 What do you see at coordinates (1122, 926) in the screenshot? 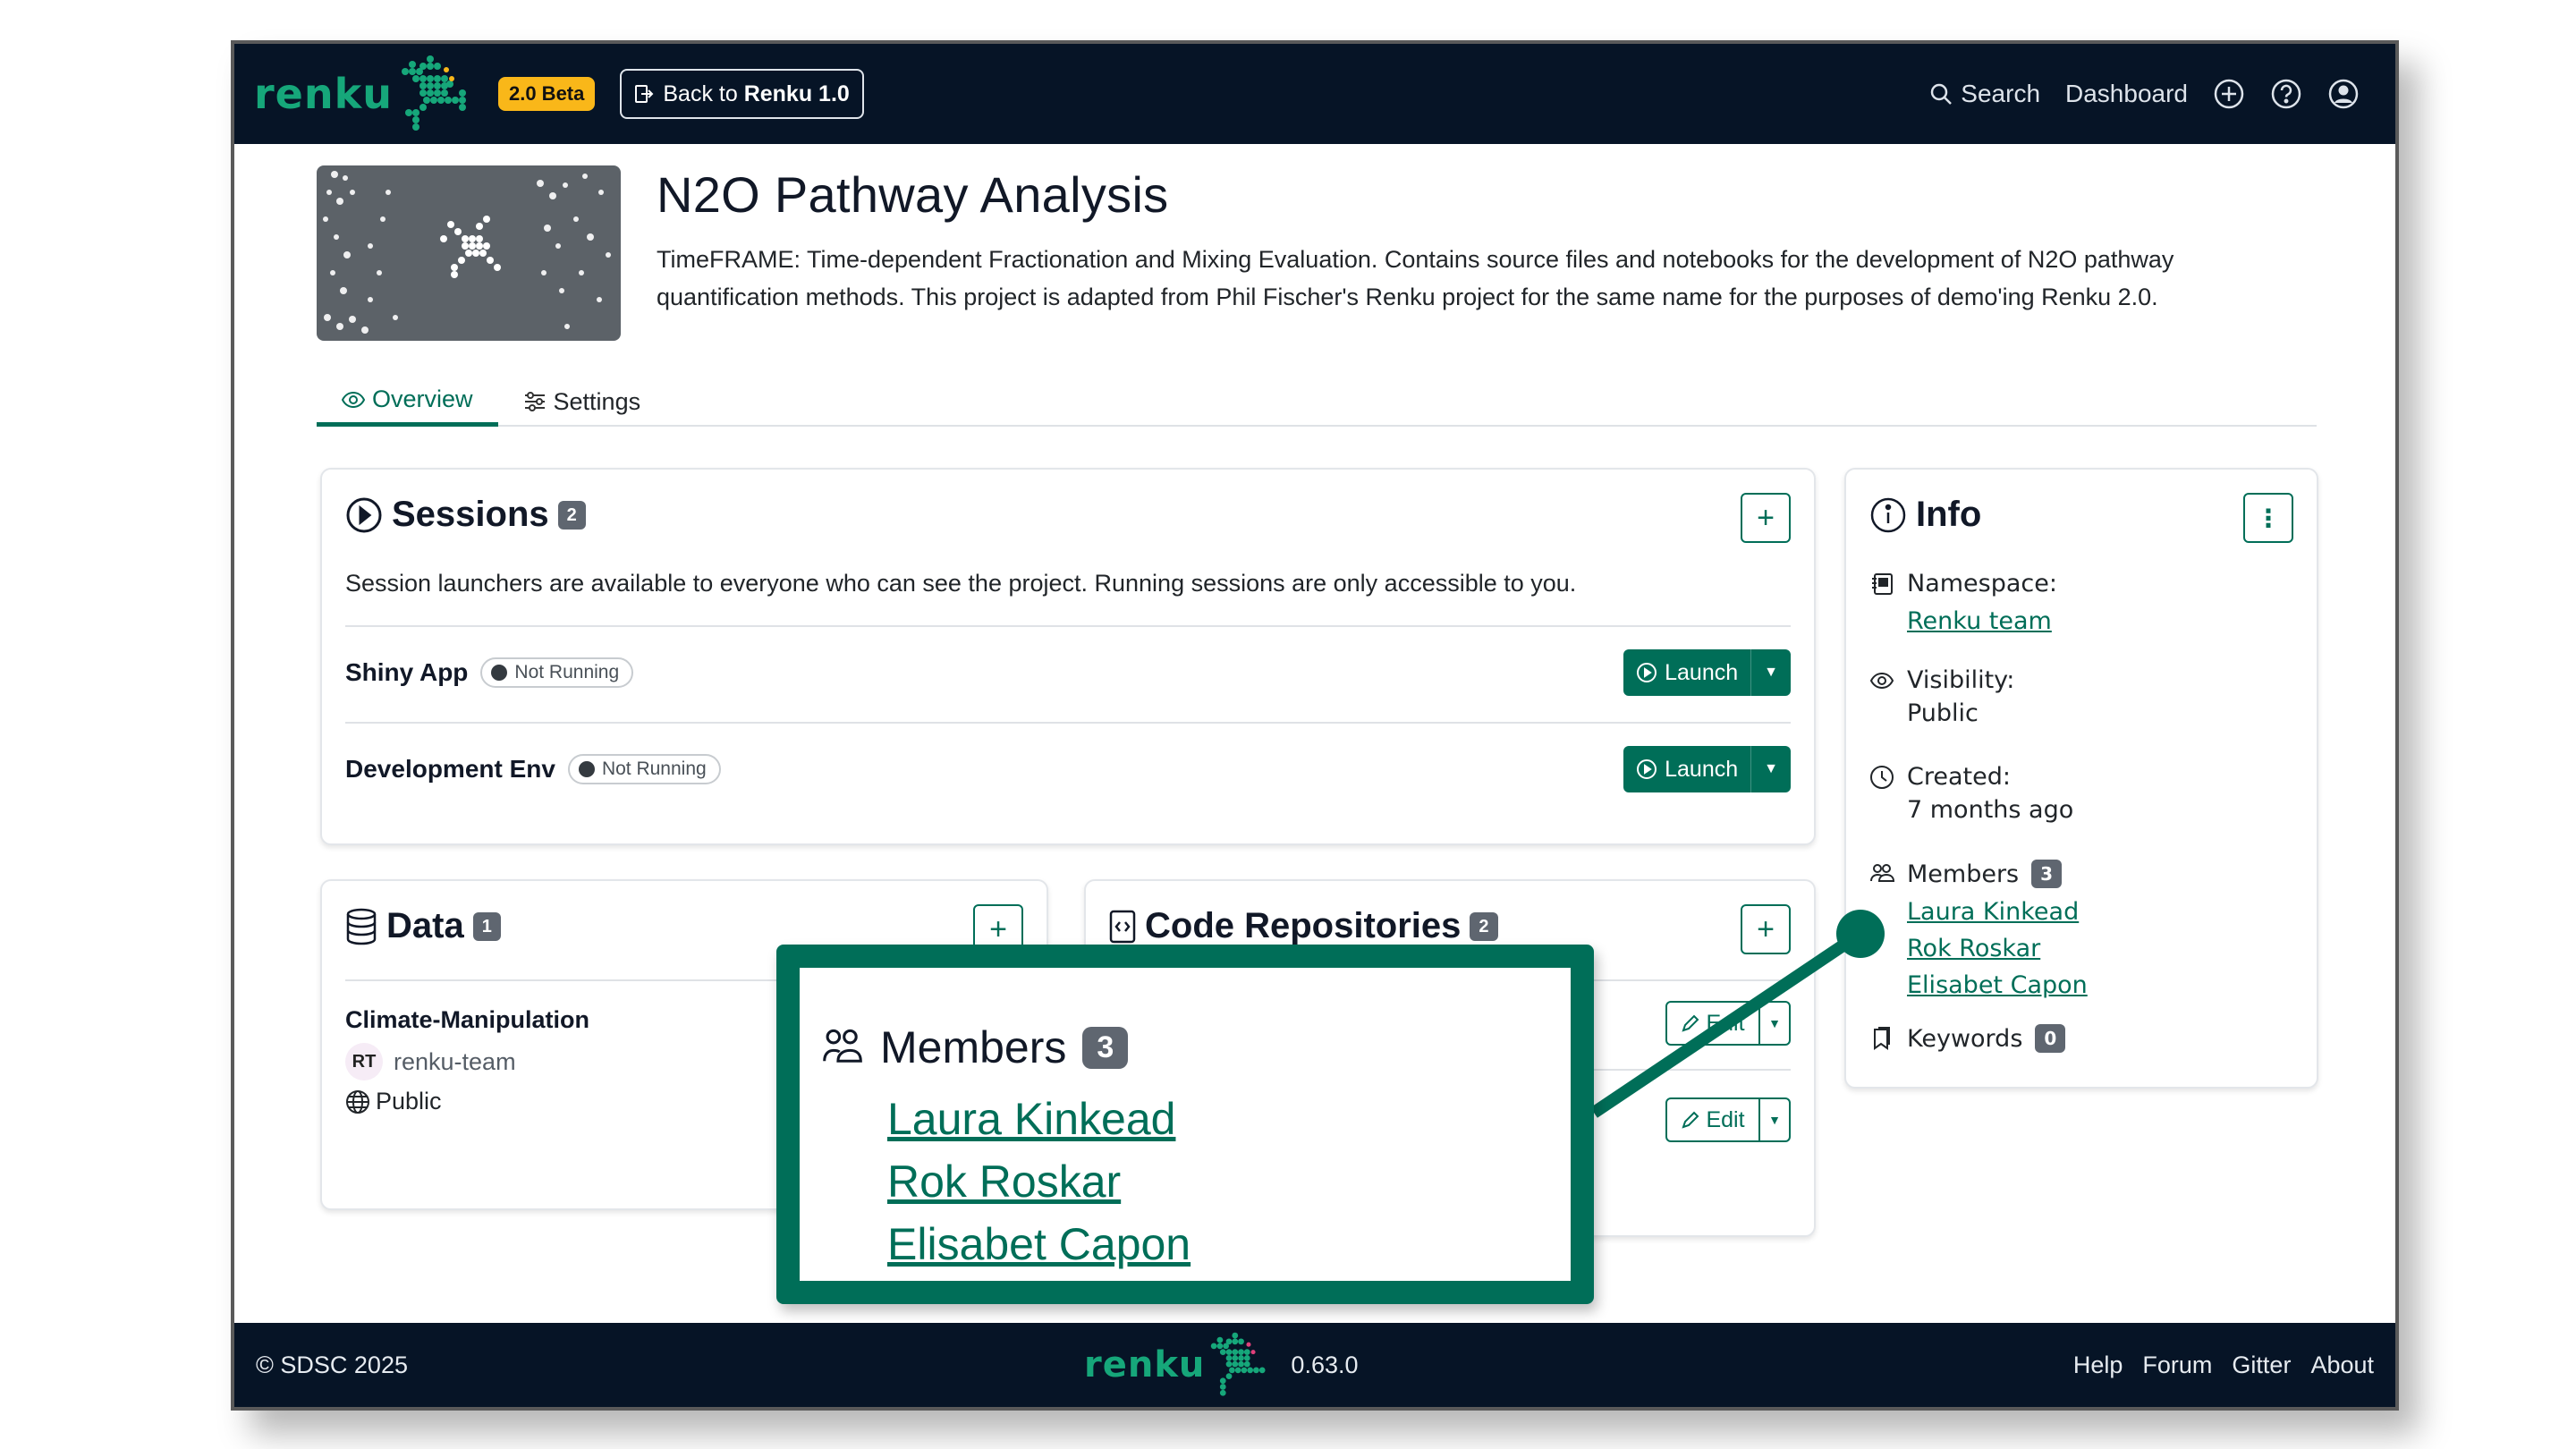
I see `code-file-icon` at bounding box center [1122, 926].